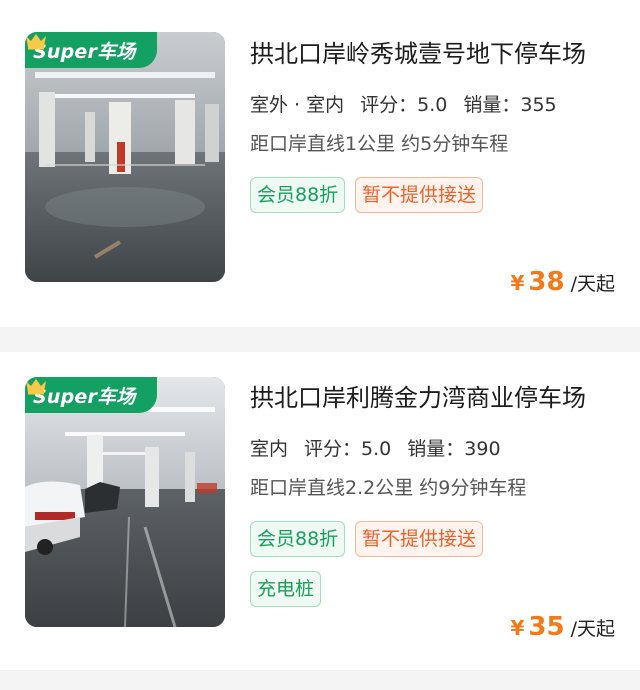 Image resolution: width=640 pixels, height=690 pixels. What do you see at coordinates (538, 105) in the screenshot?
I see `sales-value: 355` at bounding box center [538, 105].